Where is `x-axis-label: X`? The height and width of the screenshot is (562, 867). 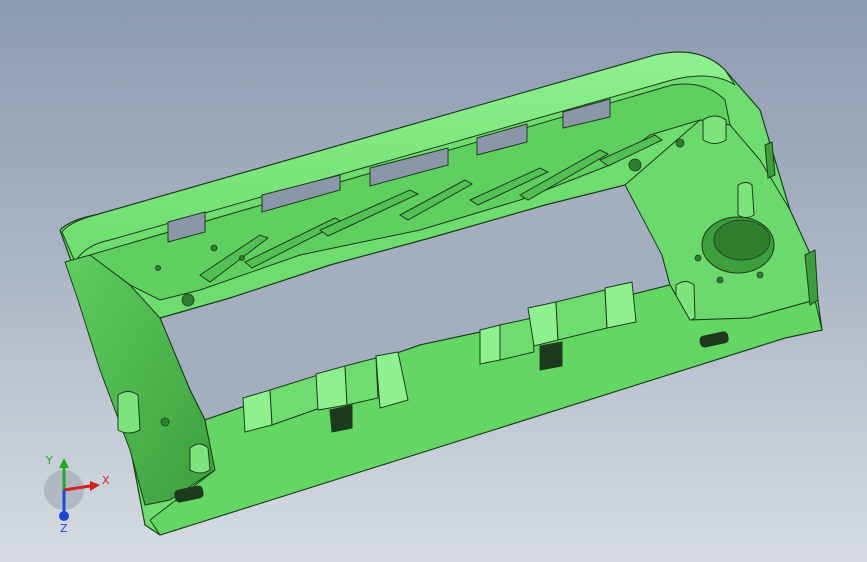 x-axis-label: X is located at coordinates (106, 480).